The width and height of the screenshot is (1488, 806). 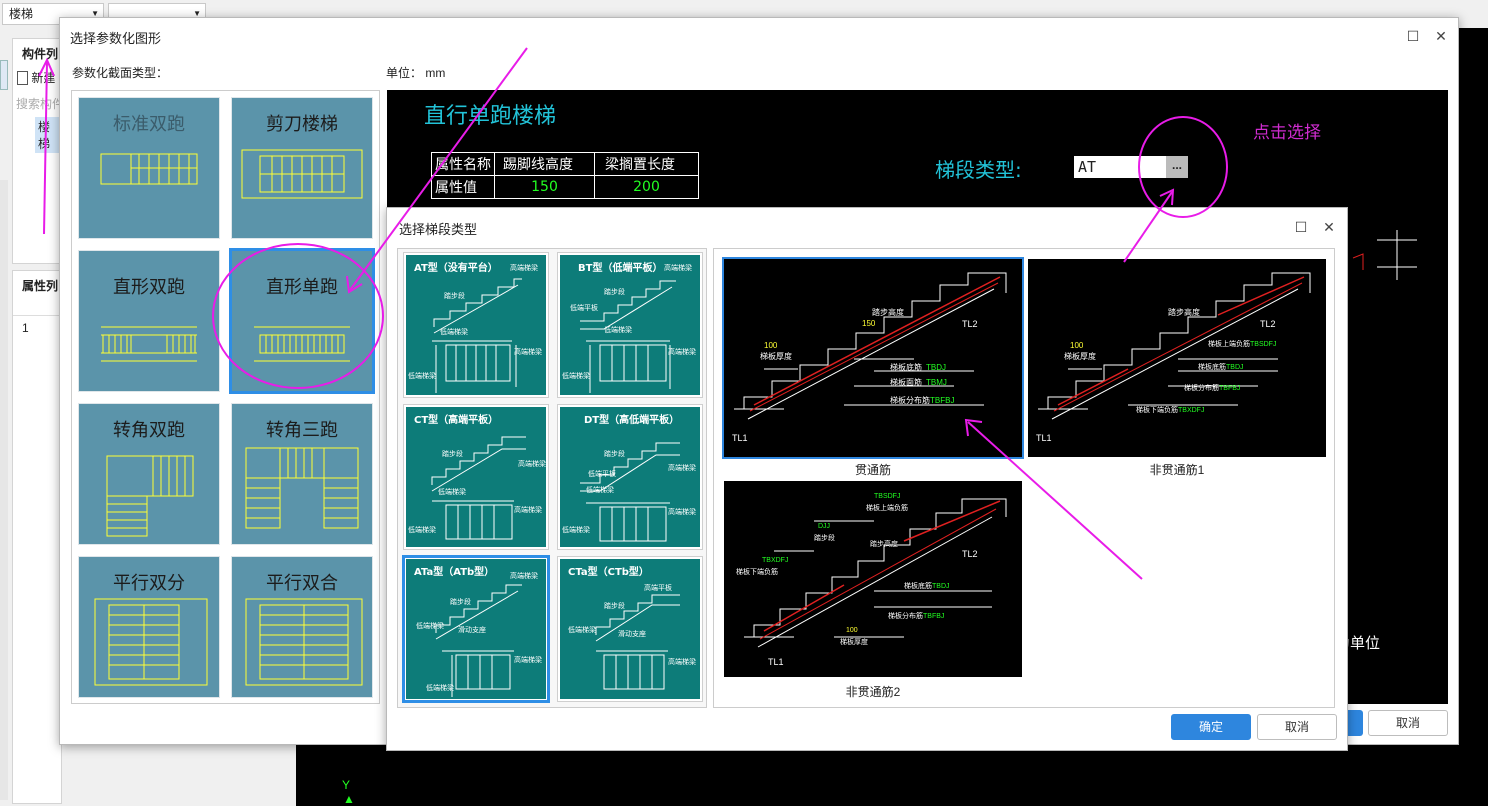 What do you see at coordinates (1211, 727) in the screenshot?
I see `segment-ok-button: 确定` at bounding box center [1211, 727].